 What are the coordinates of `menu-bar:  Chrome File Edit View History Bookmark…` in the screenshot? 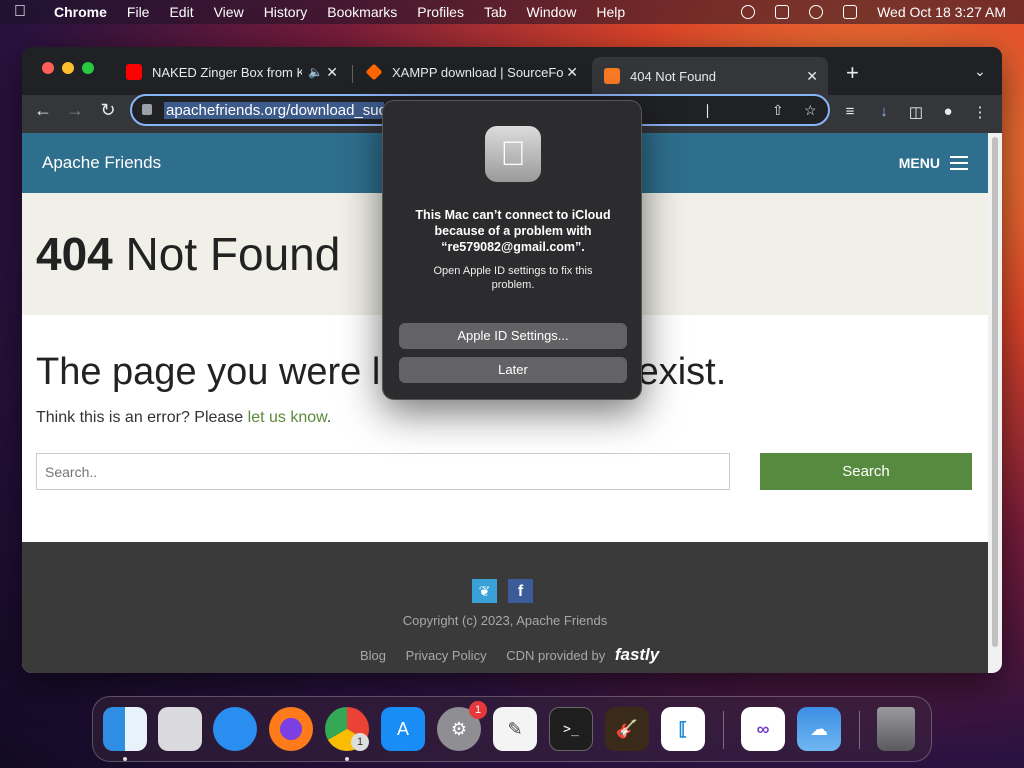 It's located at (512, 12).